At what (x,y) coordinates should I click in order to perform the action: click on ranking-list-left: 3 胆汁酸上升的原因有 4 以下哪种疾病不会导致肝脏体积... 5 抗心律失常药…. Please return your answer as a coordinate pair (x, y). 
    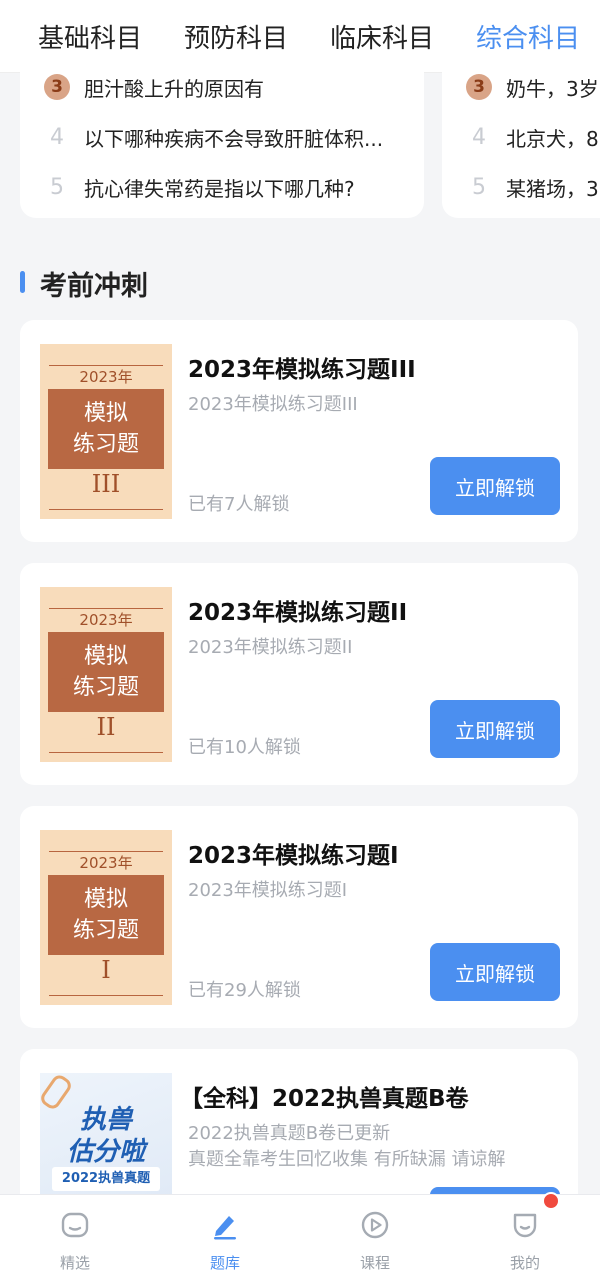
    Looking at the image, I should click on (222, 139).